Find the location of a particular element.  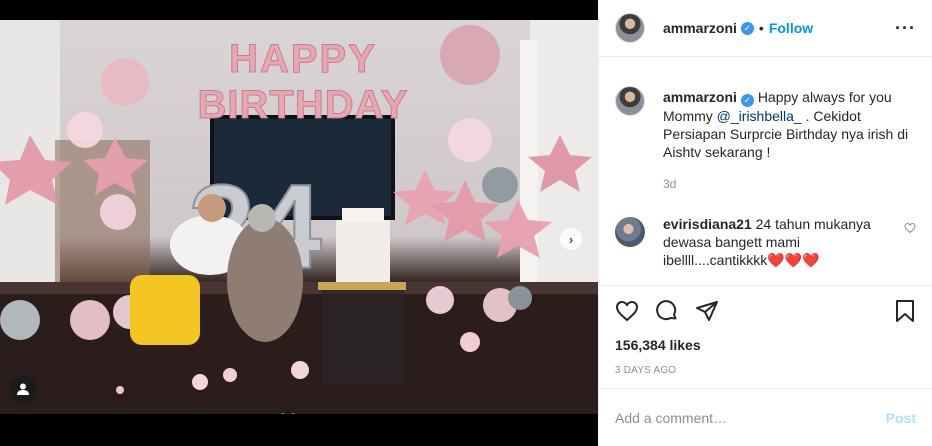

balloon-text-happy: HAPPY is located at coordinates (303, 59).